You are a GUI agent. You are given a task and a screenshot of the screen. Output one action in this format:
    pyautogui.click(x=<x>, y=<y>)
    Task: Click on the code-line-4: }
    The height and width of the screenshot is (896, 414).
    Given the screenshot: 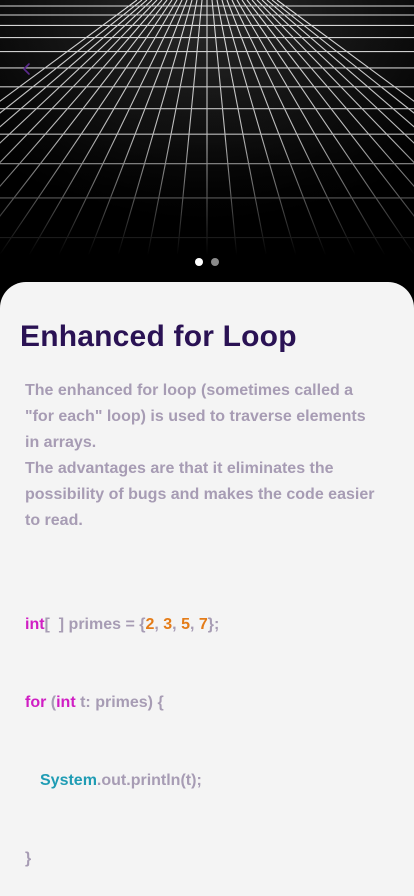 What is the action you would take?
    pyautogui.click(x=122, y=859)
    